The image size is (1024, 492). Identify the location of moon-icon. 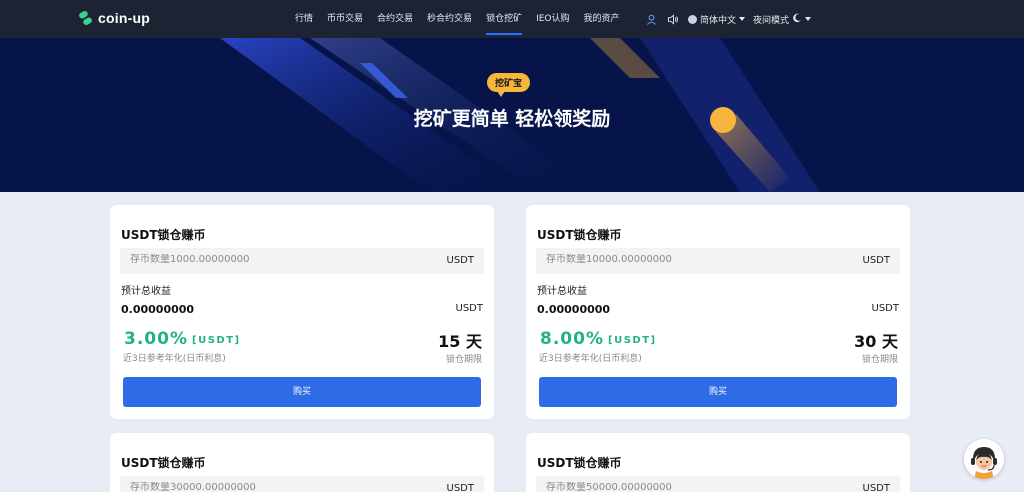
(797, 19).